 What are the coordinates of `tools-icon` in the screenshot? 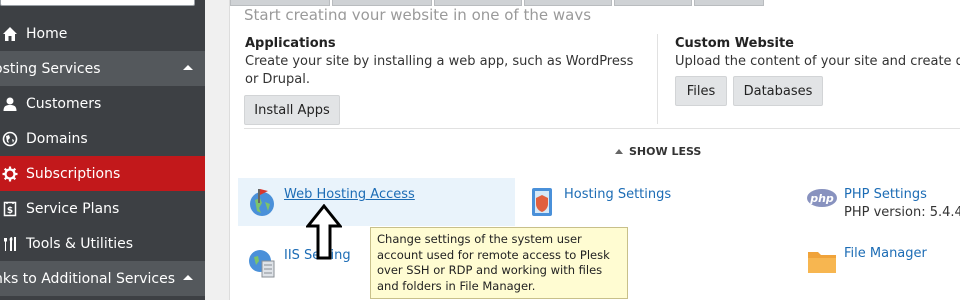 It's located at (10, 244).